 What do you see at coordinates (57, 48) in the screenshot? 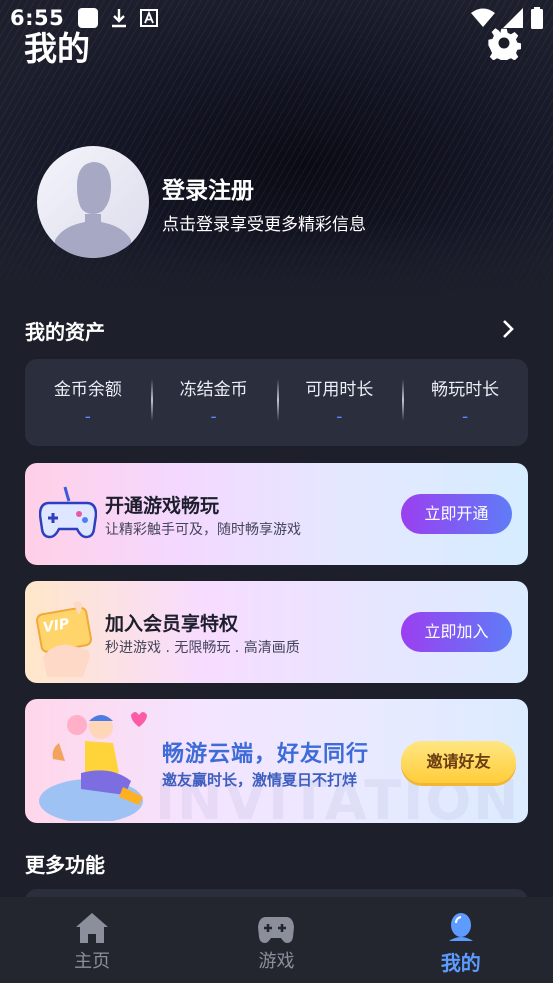
I see `page-title: 我的` at bounding box center [57, 48].